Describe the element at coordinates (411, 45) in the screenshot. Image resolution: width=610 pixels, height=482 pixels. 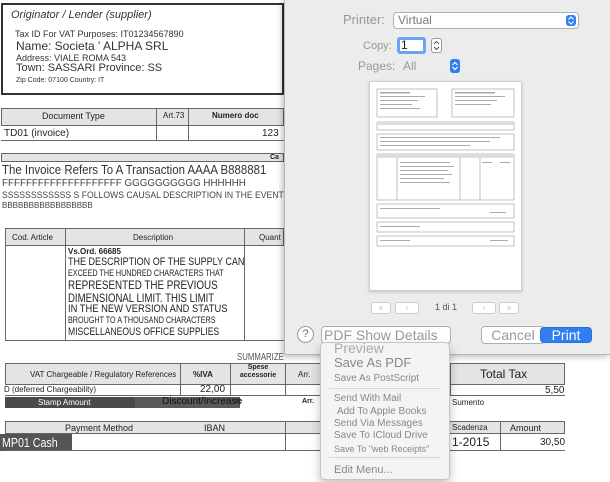
I see `copies-field: 1` at that location.